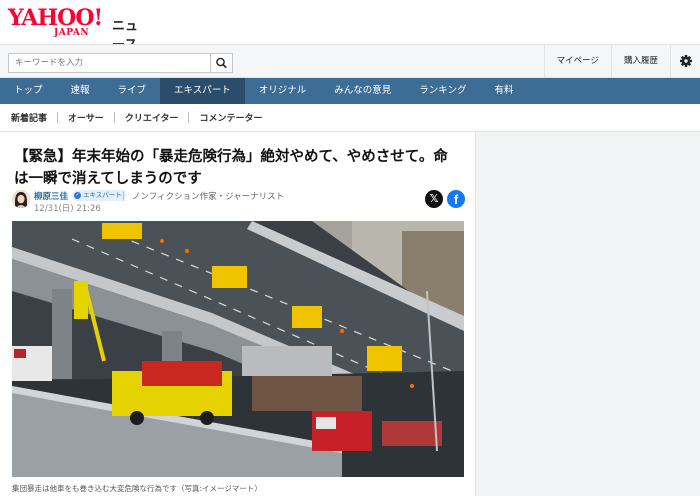  What do you see at coordinates (350, 118) in the screenshot?
I see `sub-nav: 新着記事 オーサー クリエイター コメンテーター` at bounding box center [350, 118].